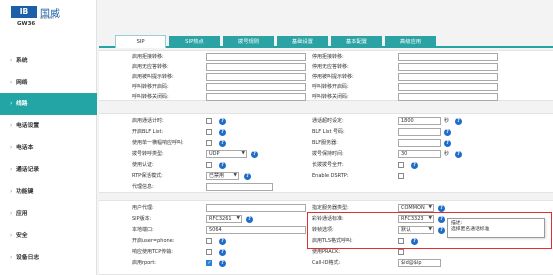 The width and height of the screenshot is (553, 275). I want to click on field-label: 开启BLF List:, so click(148, 132).